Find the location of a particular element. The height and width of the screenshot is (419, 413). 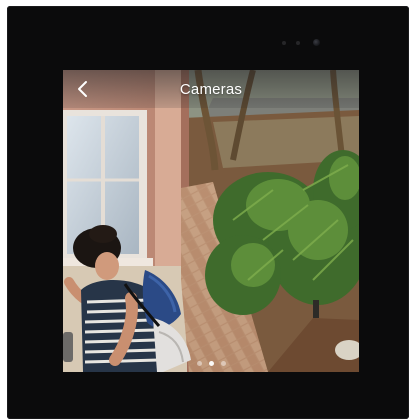

screen-header: Cameras is located at coordinates (211, 89).